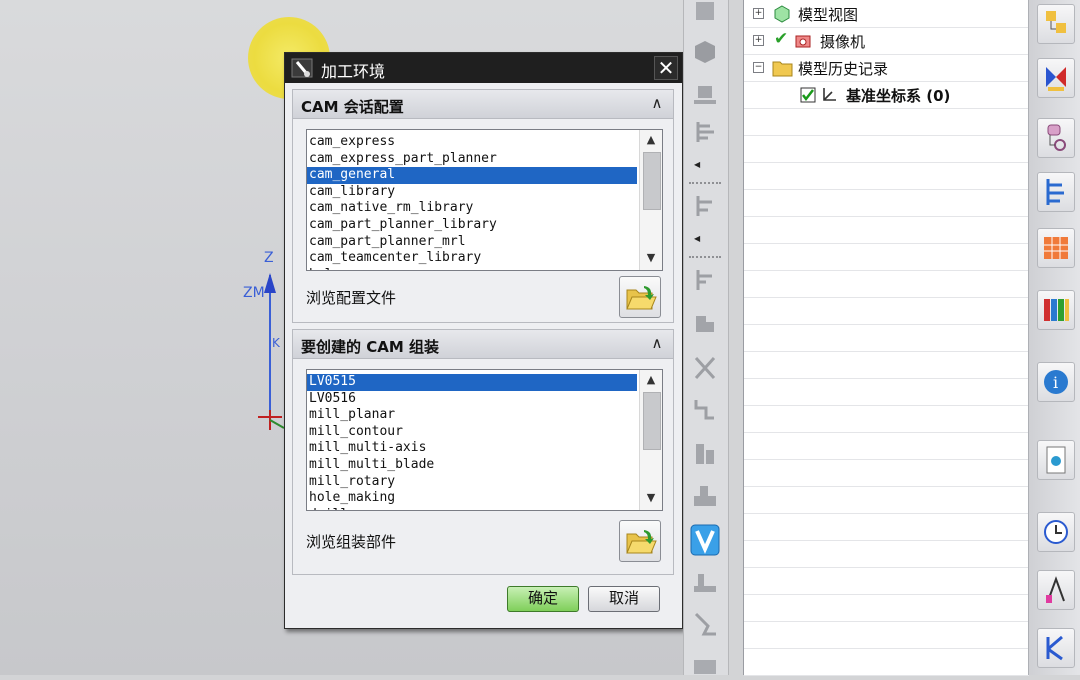 The width and height of the screenshot is (1080, 680). I want to click on hd3d-tools-icon, so click(1056, 248).